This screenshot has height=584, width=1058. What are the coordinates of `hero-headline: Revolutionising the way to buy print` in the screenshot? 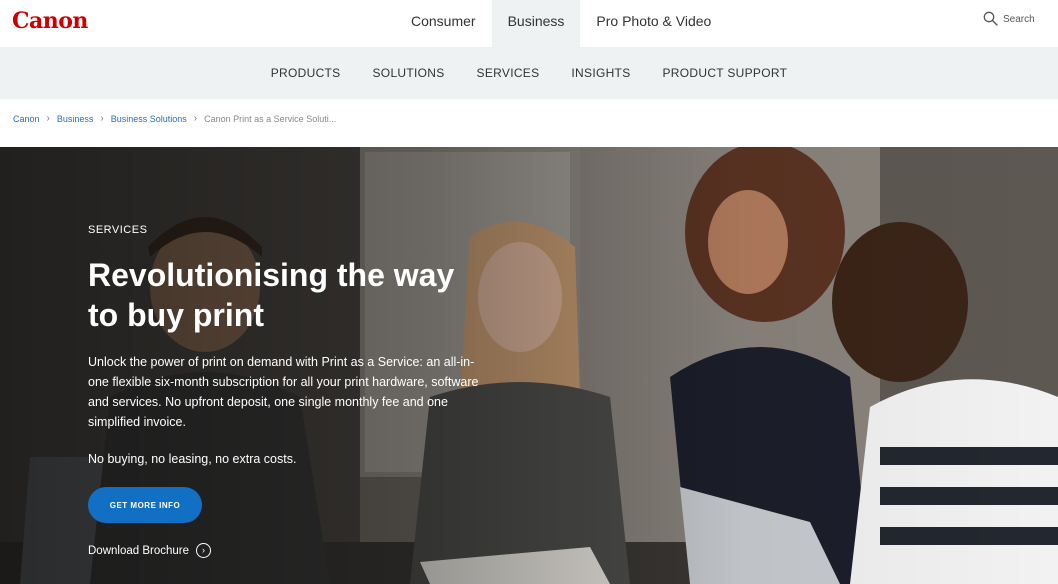 It's located at (271, 295).